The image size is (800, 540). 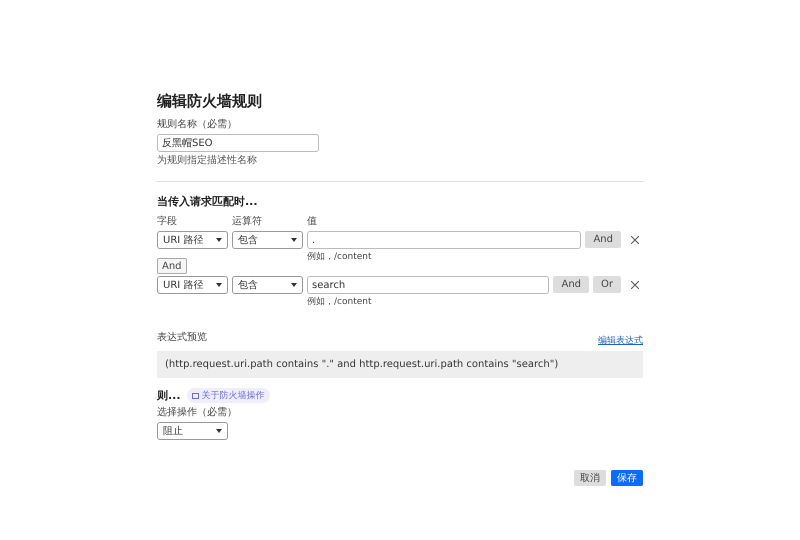 What do you see at coordinates (182, 337) in the screenshot?
I see `field-label: 表达式预览` at bounding box center [182, 337].